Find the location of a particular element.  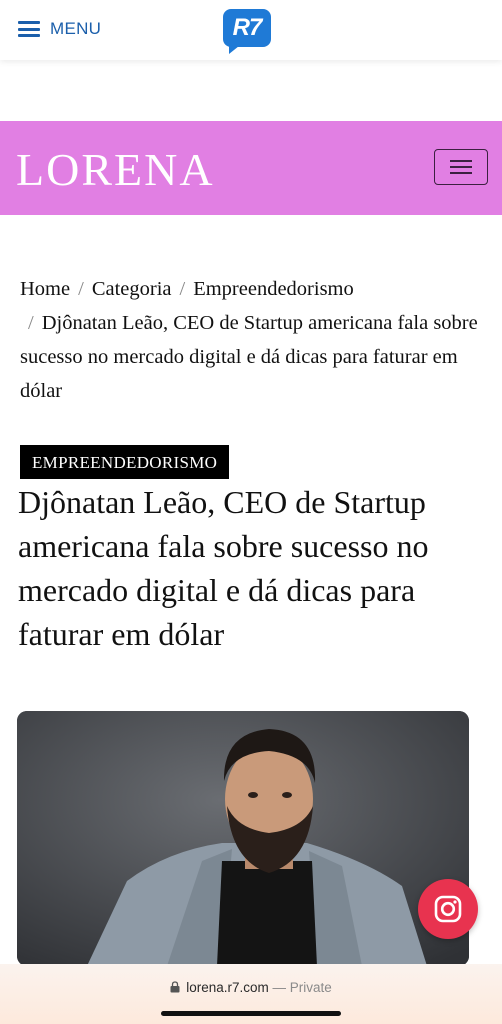

lock-icon is located at coordinates (175, 987).